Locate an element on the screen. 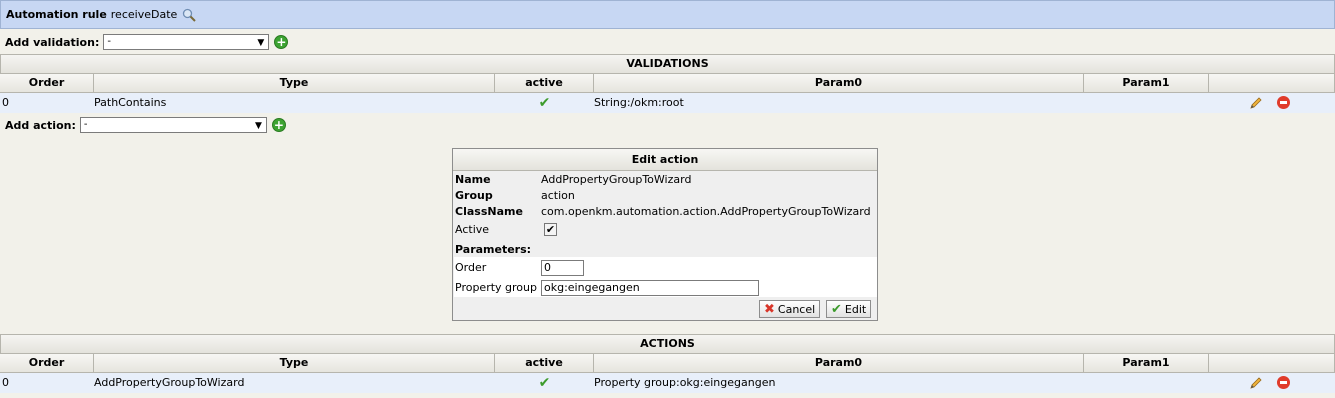  validations-title: VALIDATIONS is located at coordinates (667, 64).